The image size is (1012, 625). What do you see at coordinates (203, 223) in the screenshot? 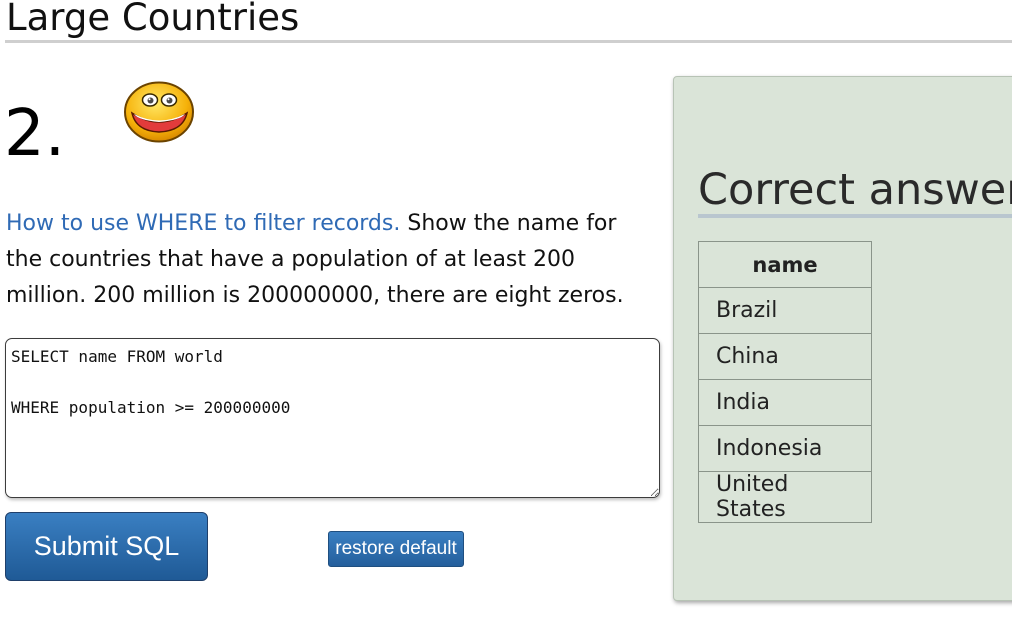
I see `where-help-link: How to use WHERE to filter records.` at bounding box center [203, 223].